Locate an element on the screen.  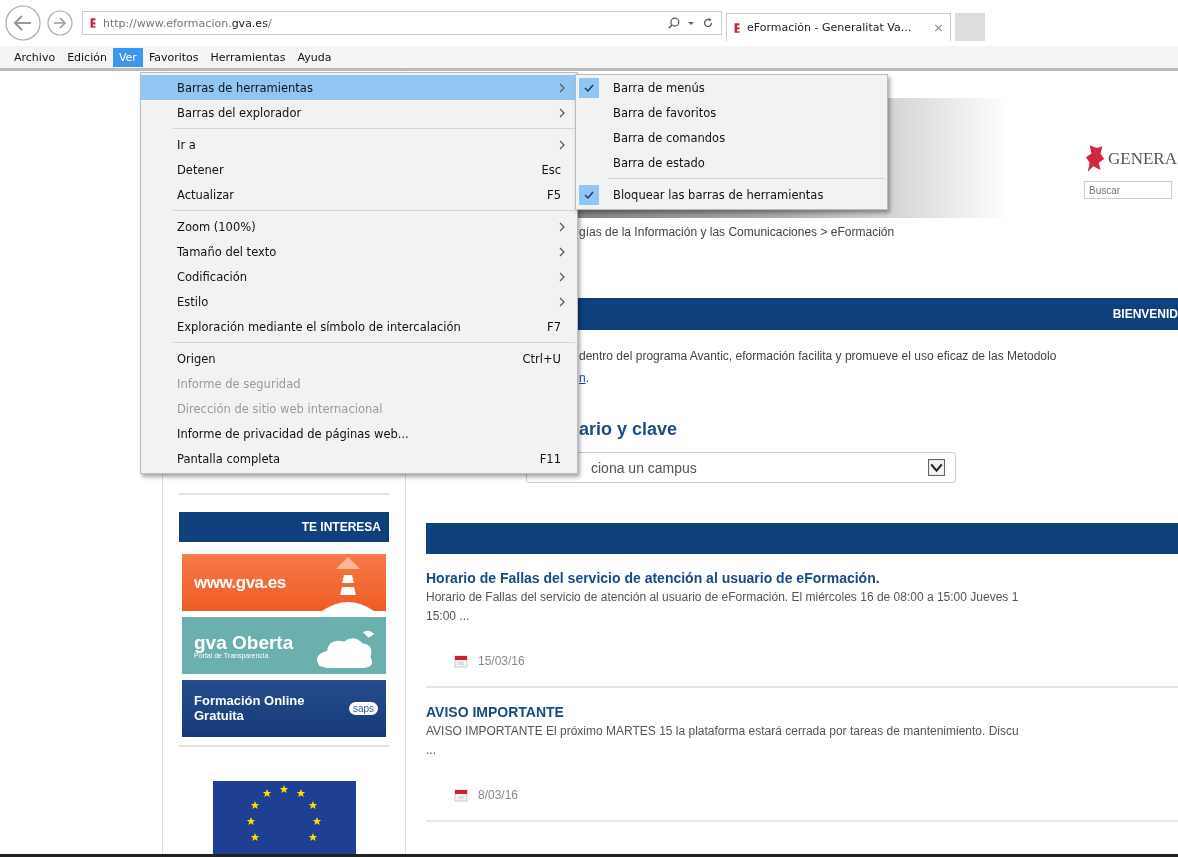
menu-item: Origen Ctrl+U is located at coordinates (359, 358).